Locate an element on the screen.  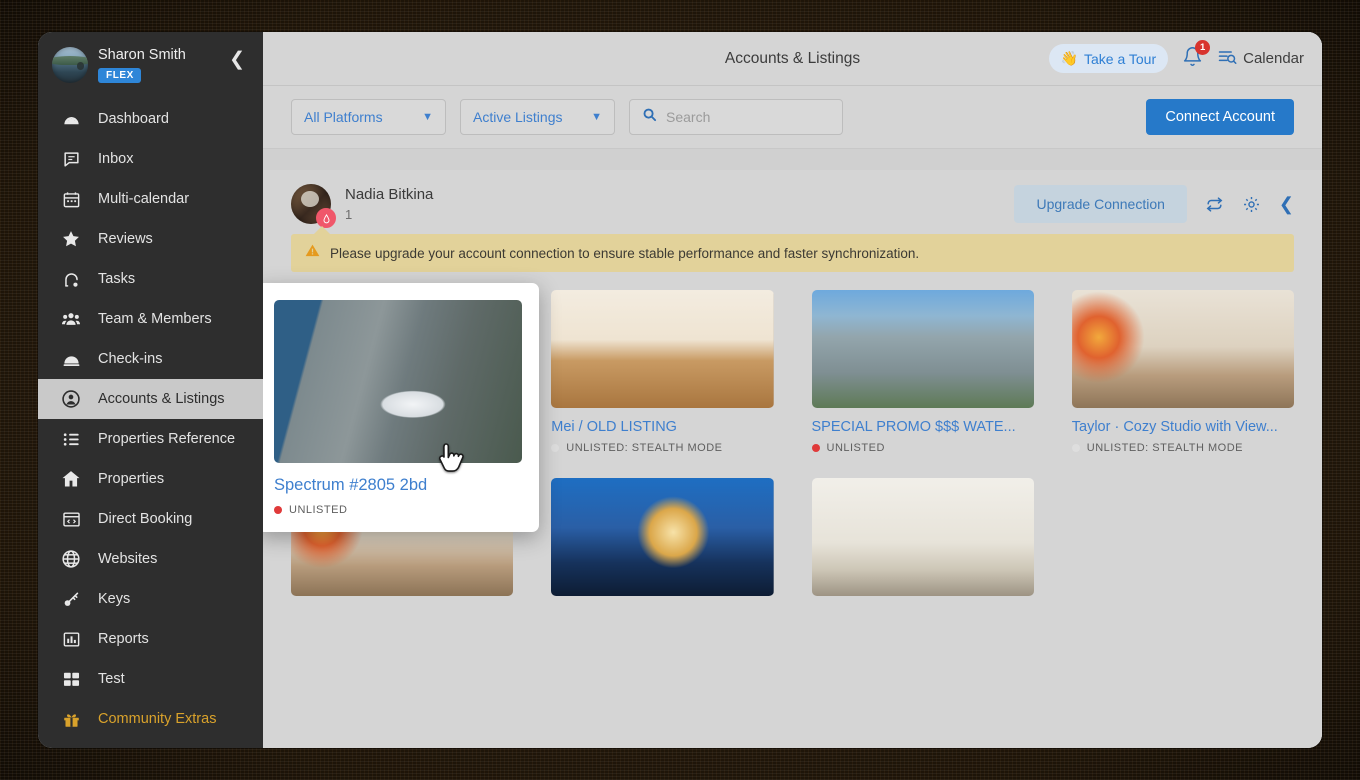
notification-count-badge: 1 is located at coordinates (1203, 47).